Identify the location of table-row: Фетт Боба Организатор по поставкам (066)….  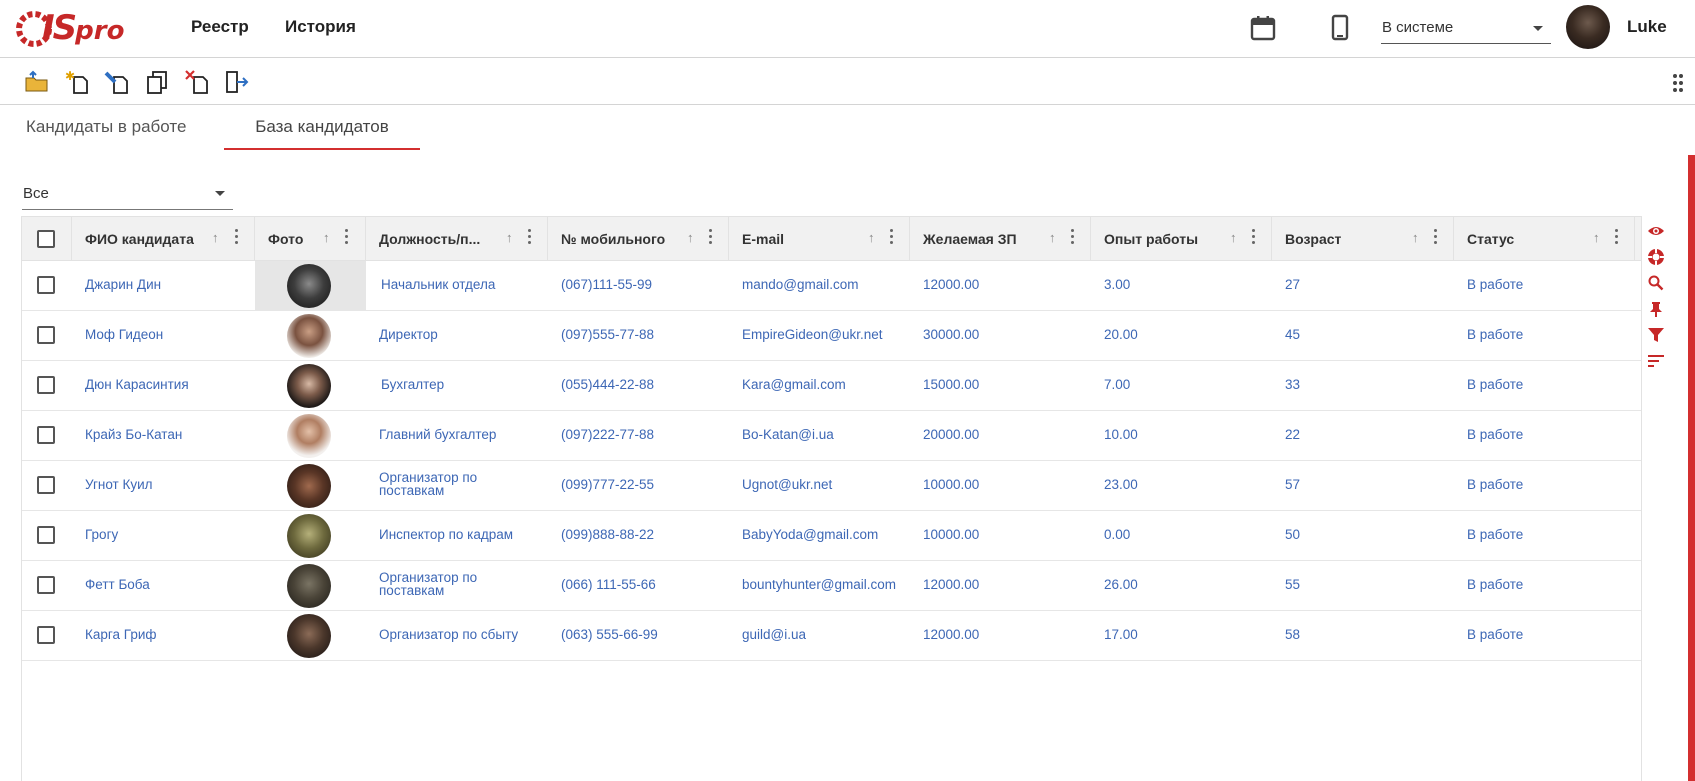
(832, 586).